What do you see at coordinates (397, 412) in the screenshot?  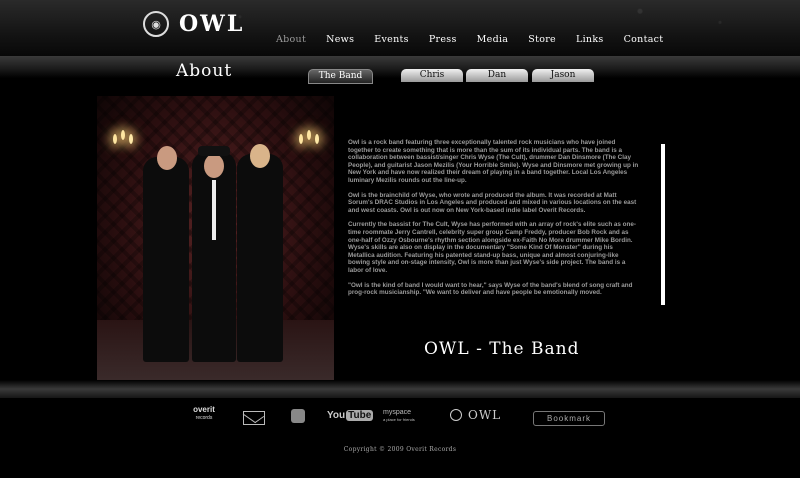 I see `myspace-label: myspace` at bounding box center [397, 412].